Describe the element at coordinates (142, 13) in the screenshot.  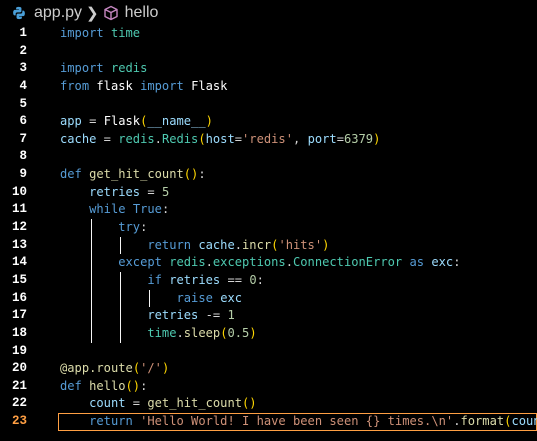
I see `breadcrumb-symbol: hello` at that location.